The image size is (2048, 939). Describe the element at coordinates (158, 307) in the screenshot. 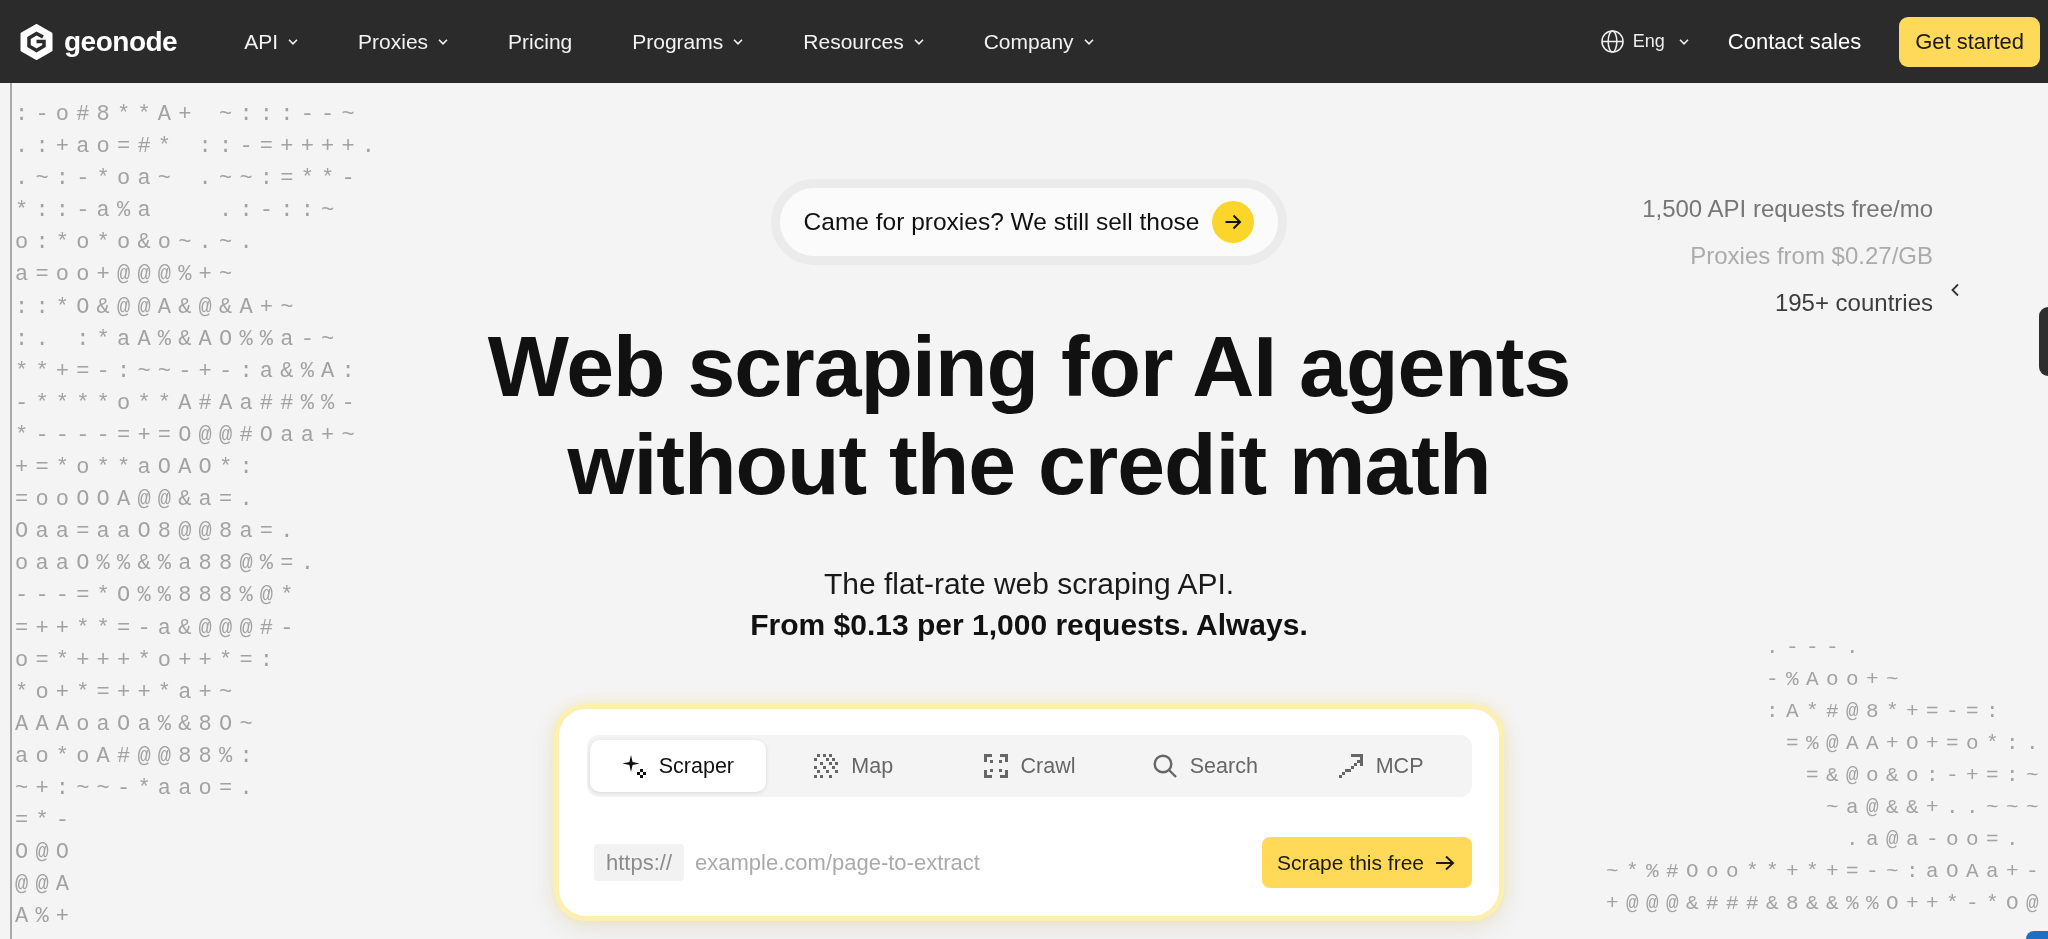

I see `ascii-art-text: ::*O&@@A&@&A+~` at that location.